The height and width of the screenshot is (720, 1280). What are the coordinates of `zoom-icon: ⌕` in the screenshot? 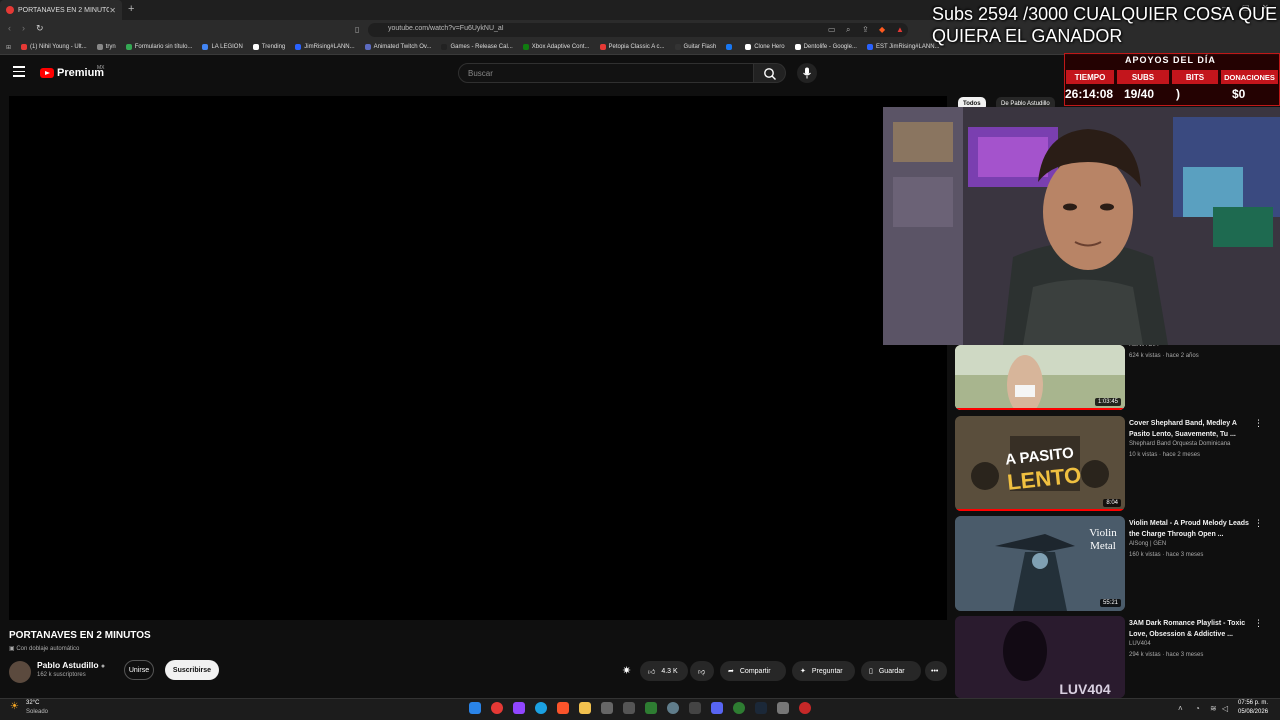 It's located at (848, 30).